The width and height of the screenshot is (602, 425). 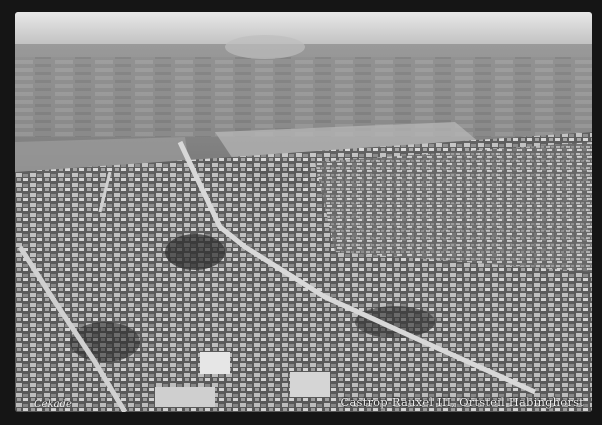 What do you see at coordinates (462, 402) in the screenshot?
I see `photo-caption: Castrop-Rauxel III, Ortsteil Habinghorst` at bounding box center [462, 402].